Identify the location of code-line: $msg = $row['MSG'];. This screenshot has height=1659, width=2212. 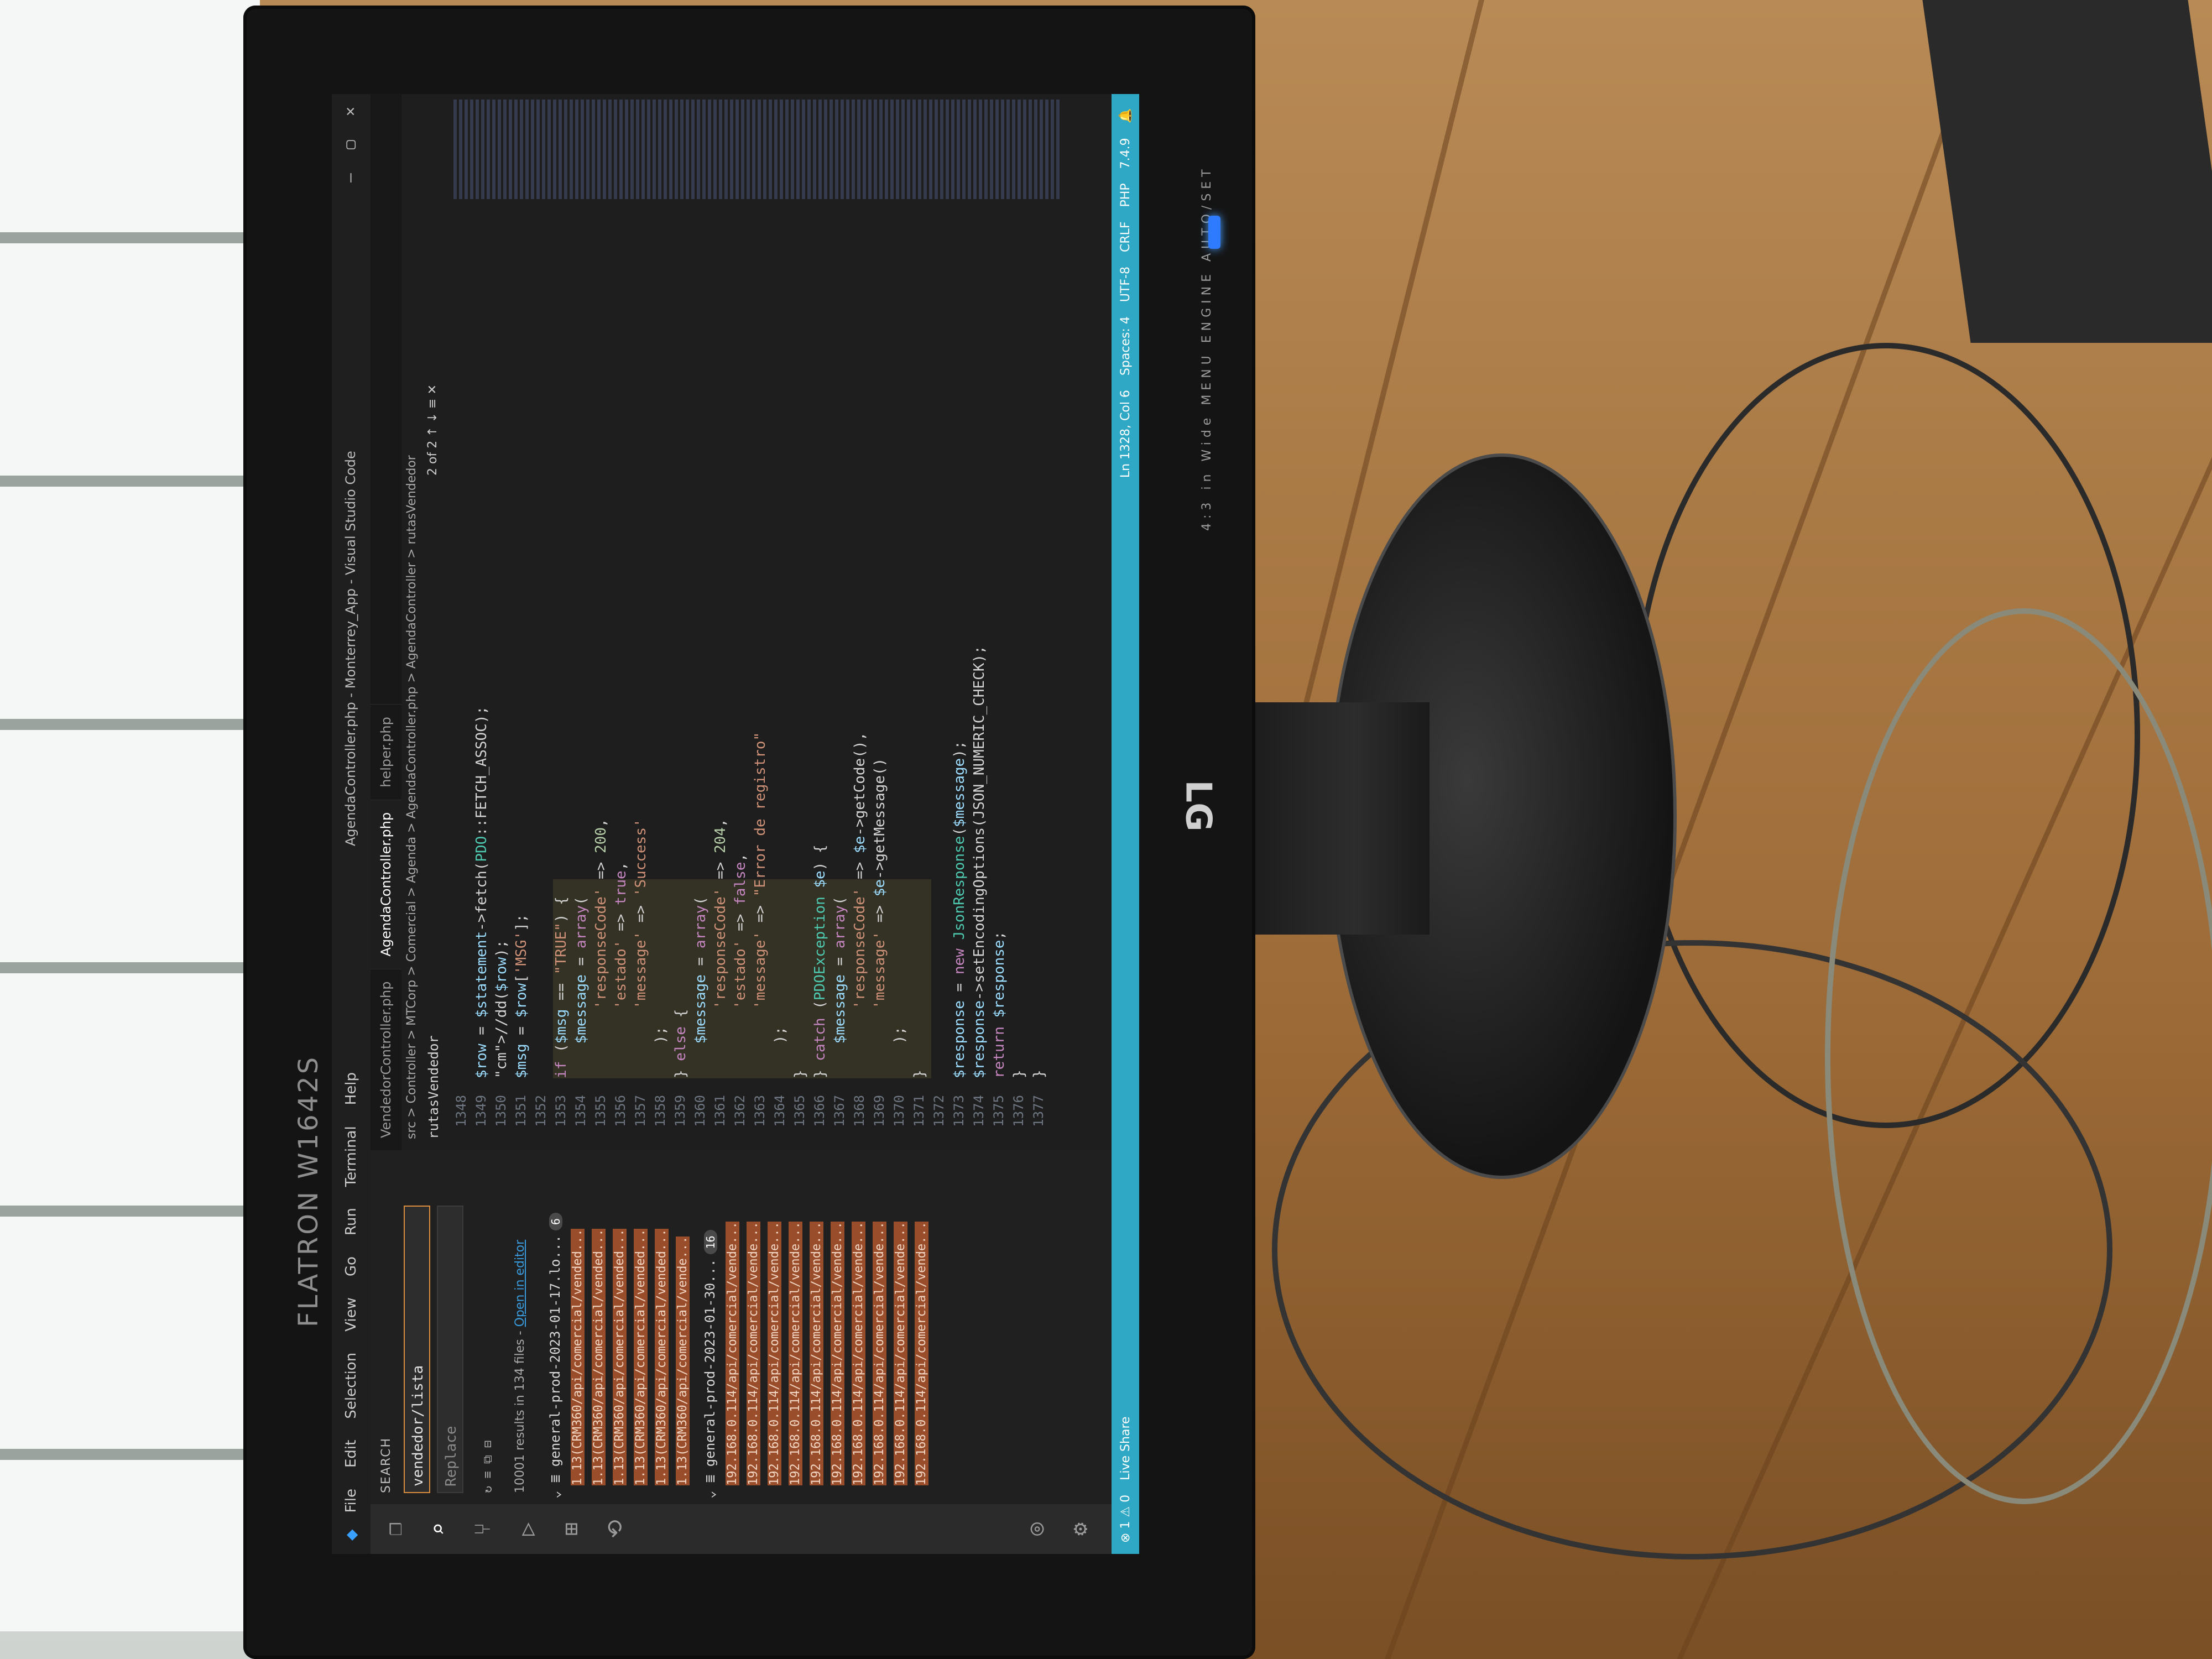
(522, 996).